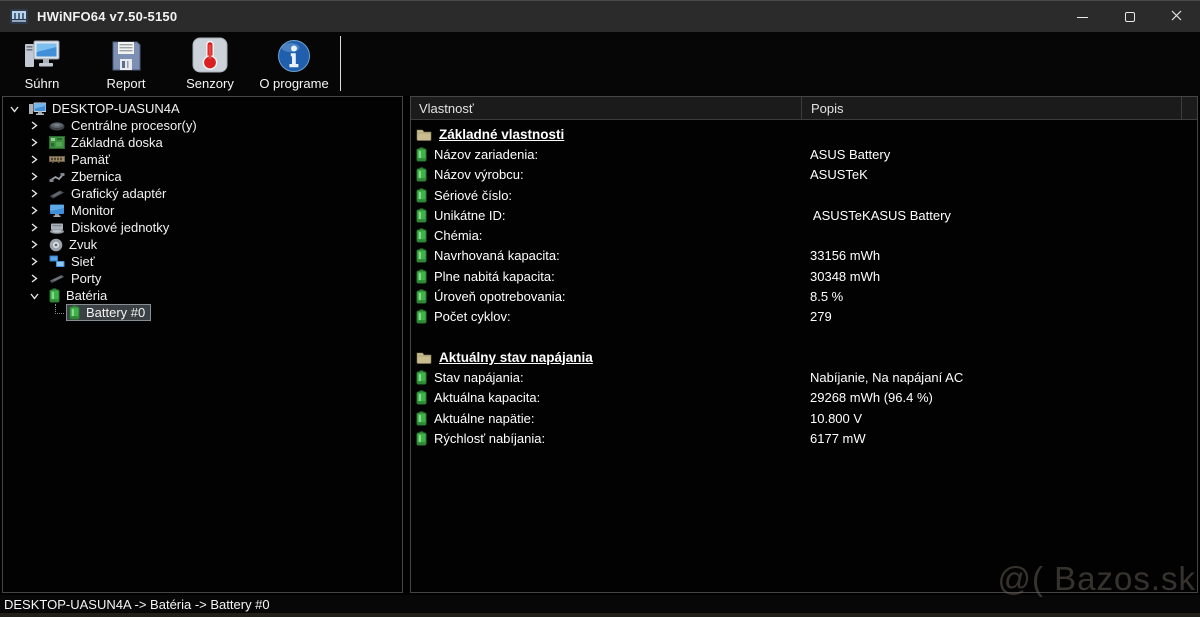  Describe the element at coordinates (479, 175) in the screenshot. I see `property-label: Názov výrobcu:` at that location.